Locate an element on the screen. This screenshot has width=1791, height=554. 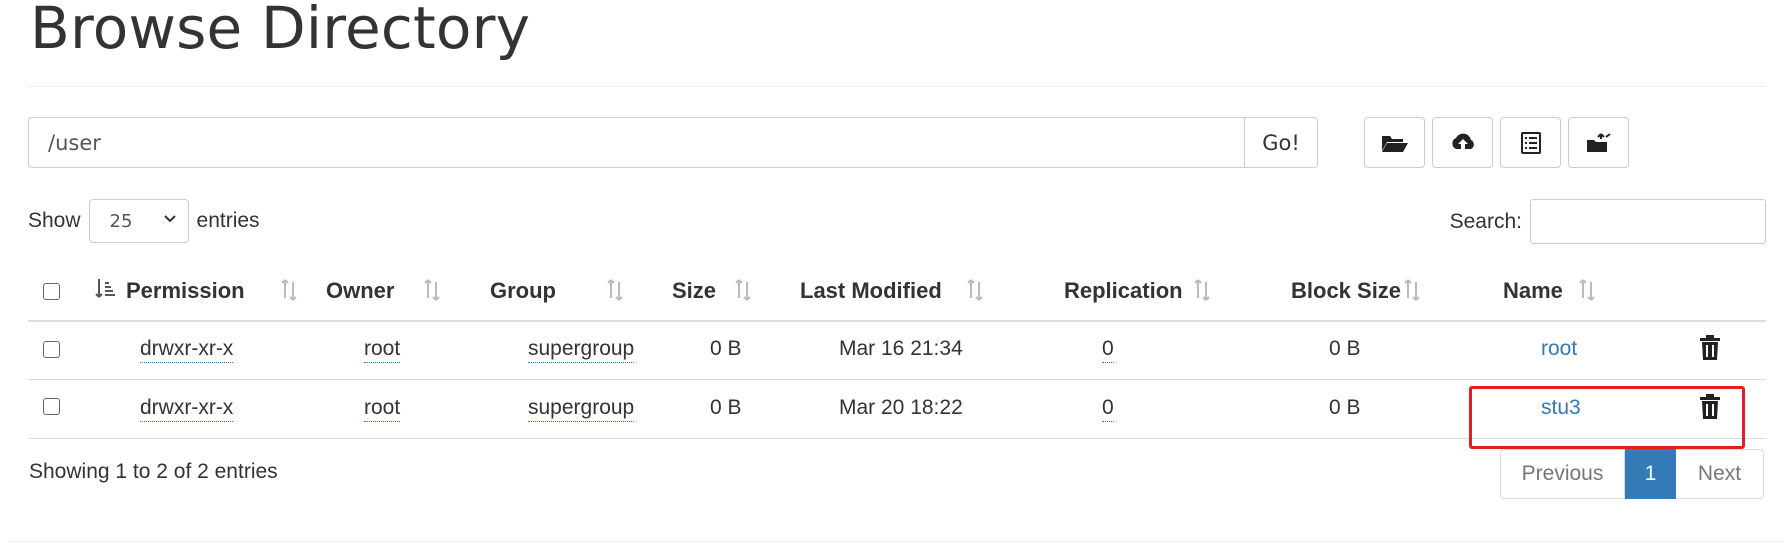
column-header-group: Group is located at coordinates (523, 291).